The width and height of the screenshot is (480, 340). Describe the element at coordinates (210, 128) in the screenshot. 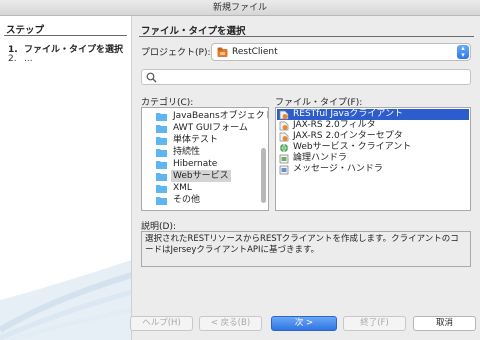

I see `category-item-label: AWT GUIフォーム` at that location.